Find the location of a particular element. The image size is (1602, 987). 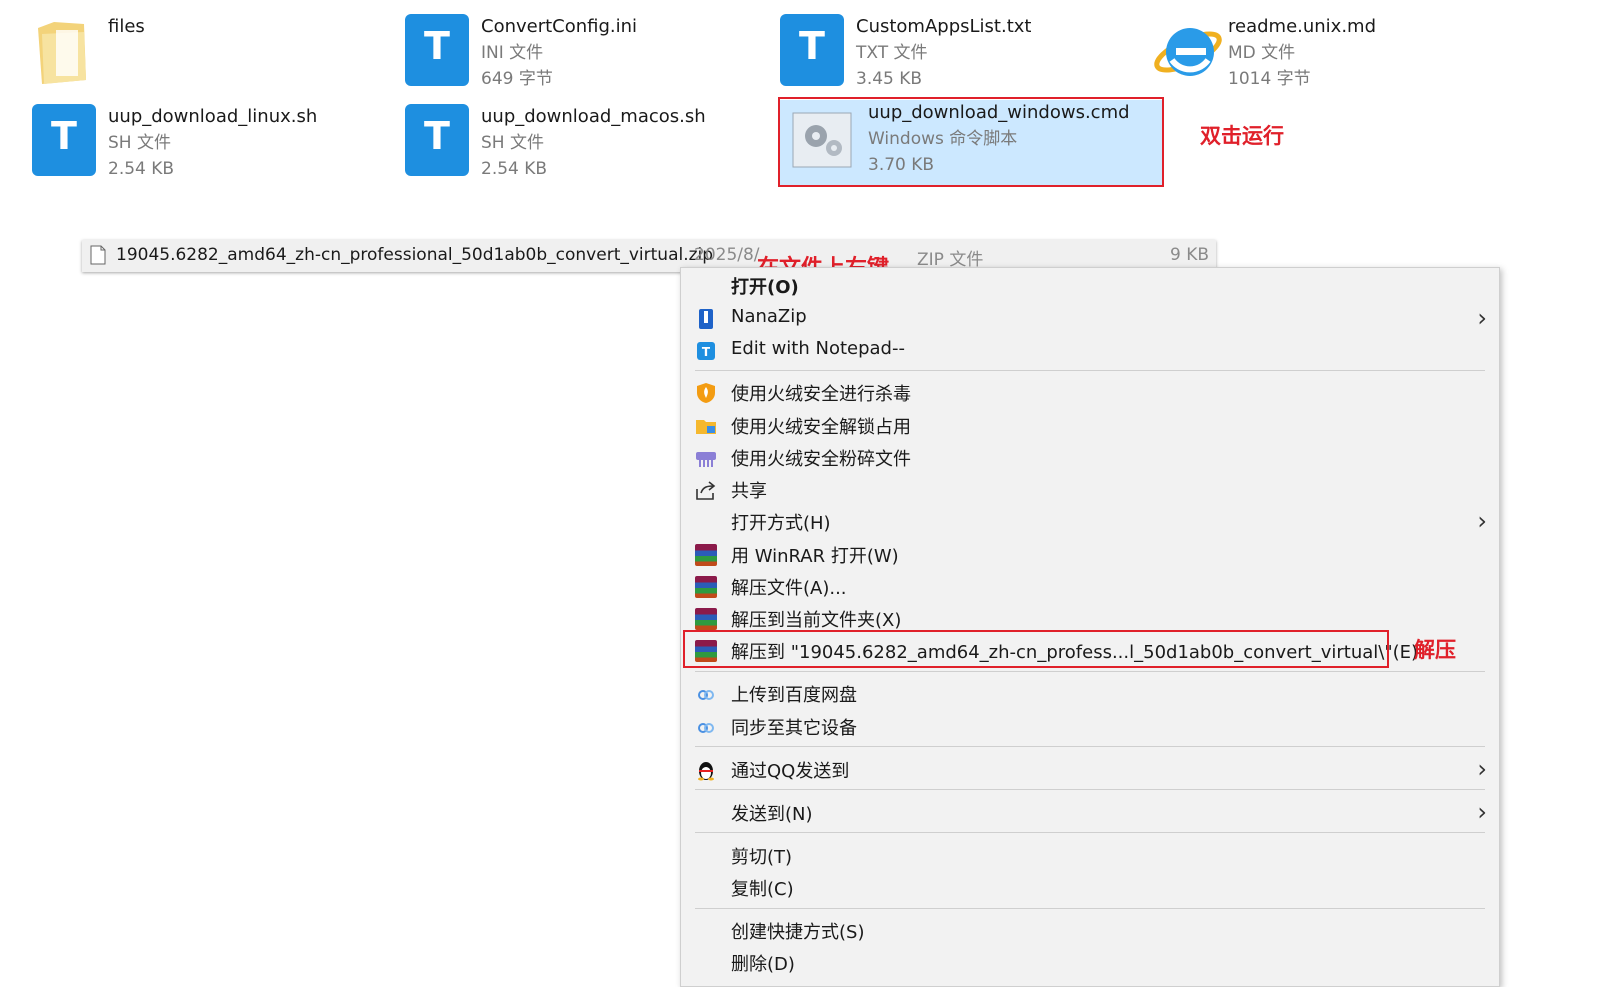

menu-label: 发送到(N) is located at coordinates (772, 814).